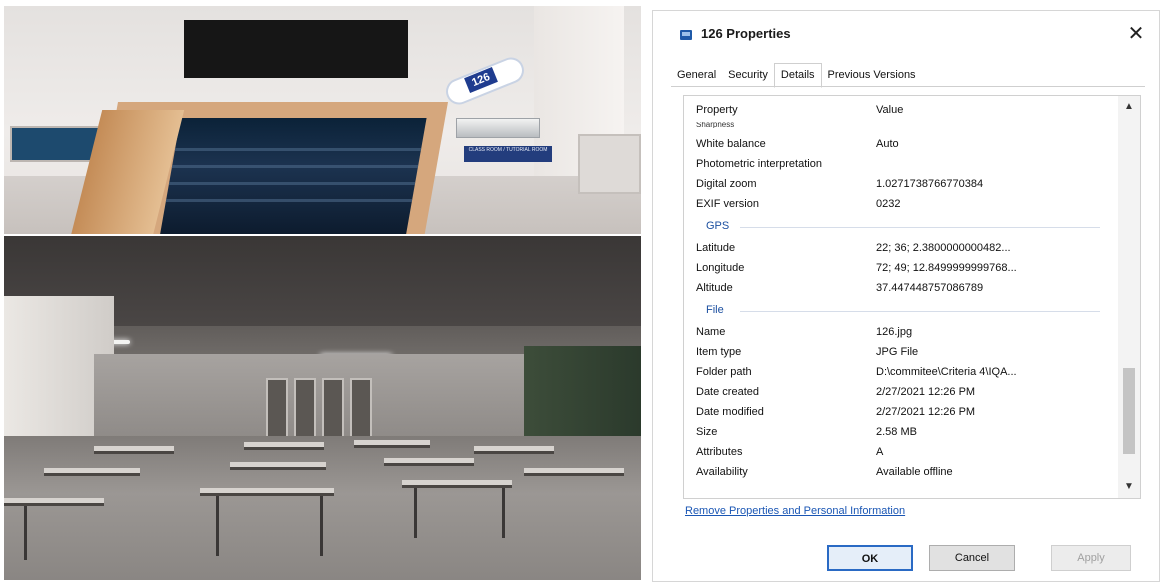  What do you see at coordinates (903, 456) in the screenshot?
I see `property-row: Attributes A` at bounding box center [903, 456].